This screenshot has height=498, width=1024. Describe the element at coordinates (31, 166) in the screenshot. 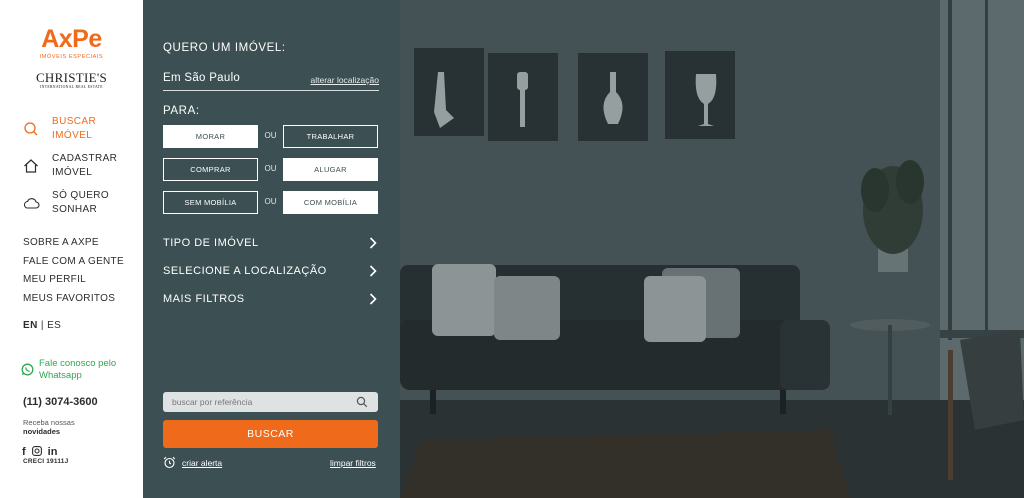

I see `house-icon` at that location.